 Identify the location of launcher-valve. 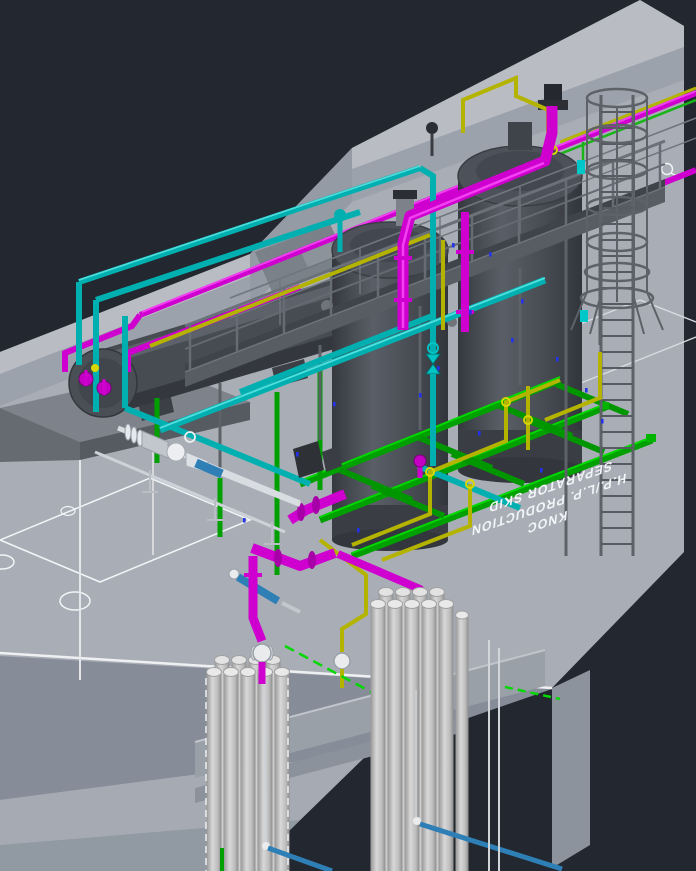
(176, 452).